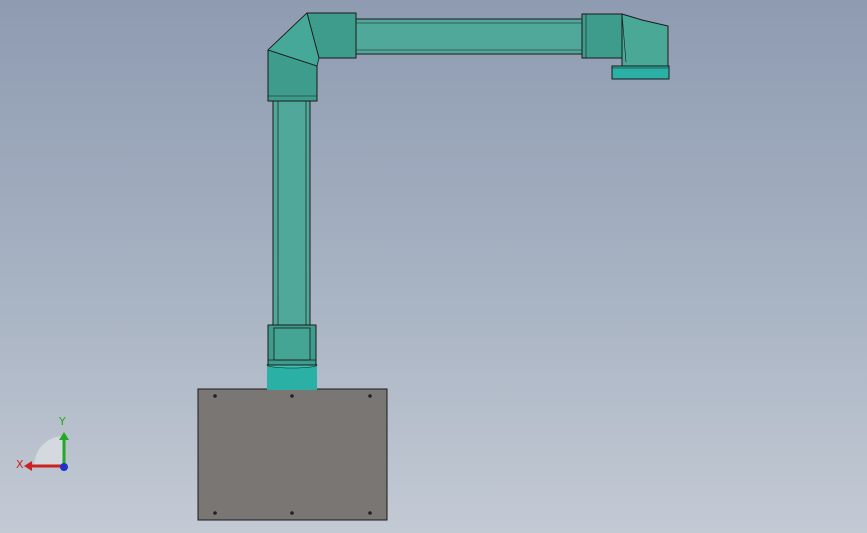  Describe the element at coordinates (469, 36) in the screenshot. I see `horizontal-duct` at that location.